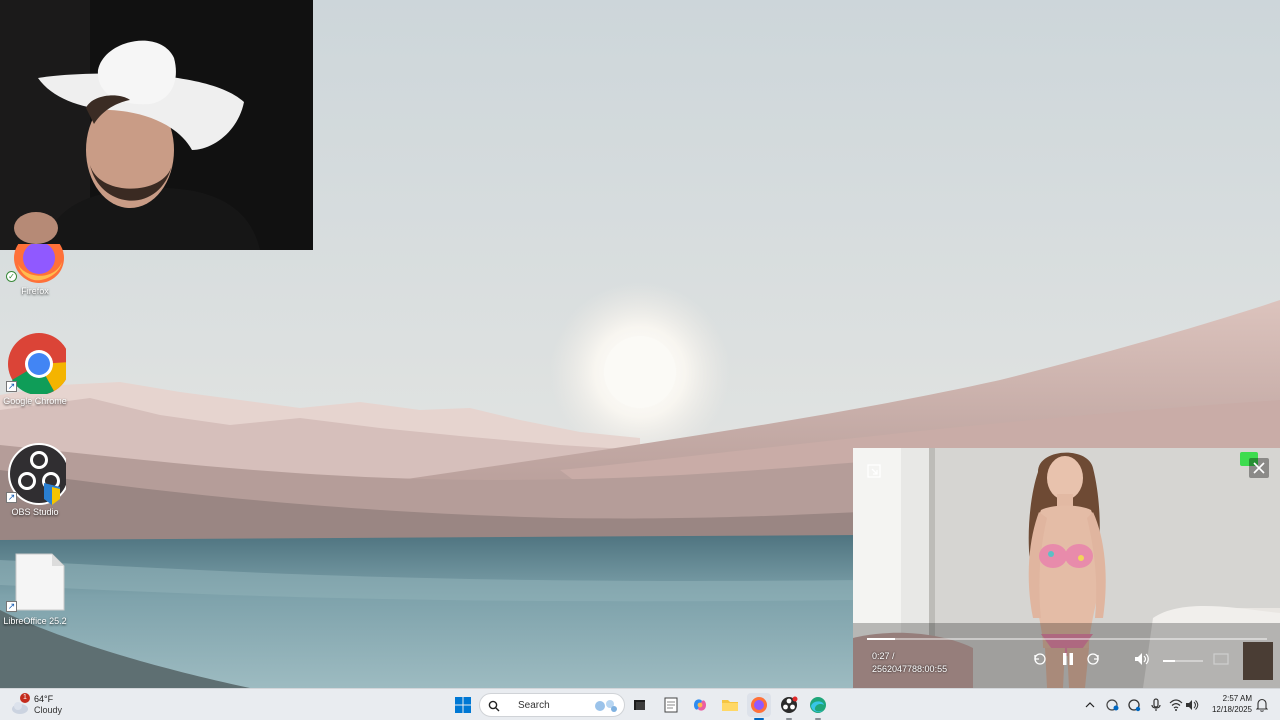 The height and width of the screenshot is (720, 1280). I want to click on desktop-icon-label: LibreOffice 25.2, so click(35, 621).